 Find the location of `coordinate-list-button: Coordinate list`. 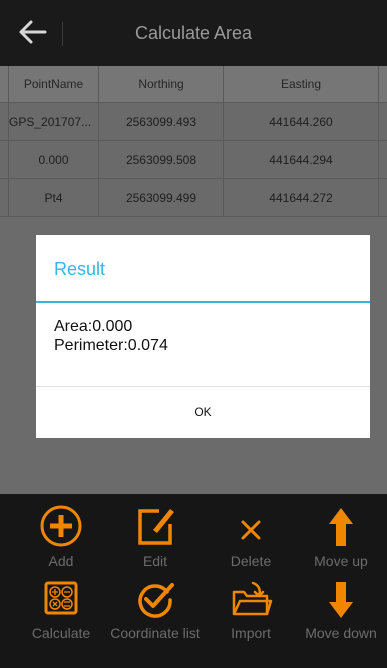

coordinate-list-button: Coordinate list is located at coordinates (155, 610).